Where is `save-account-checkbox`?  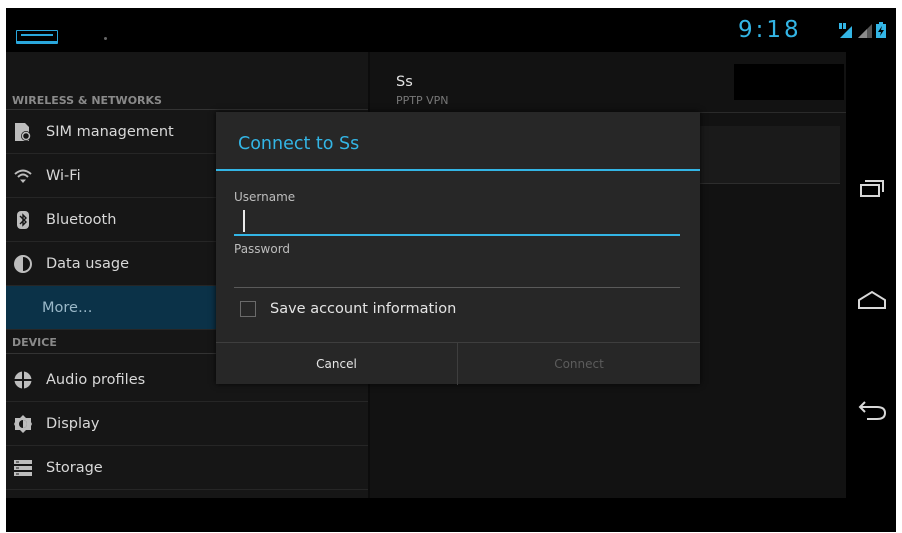
save-account-checkbox is located at coordinates (248, 309).